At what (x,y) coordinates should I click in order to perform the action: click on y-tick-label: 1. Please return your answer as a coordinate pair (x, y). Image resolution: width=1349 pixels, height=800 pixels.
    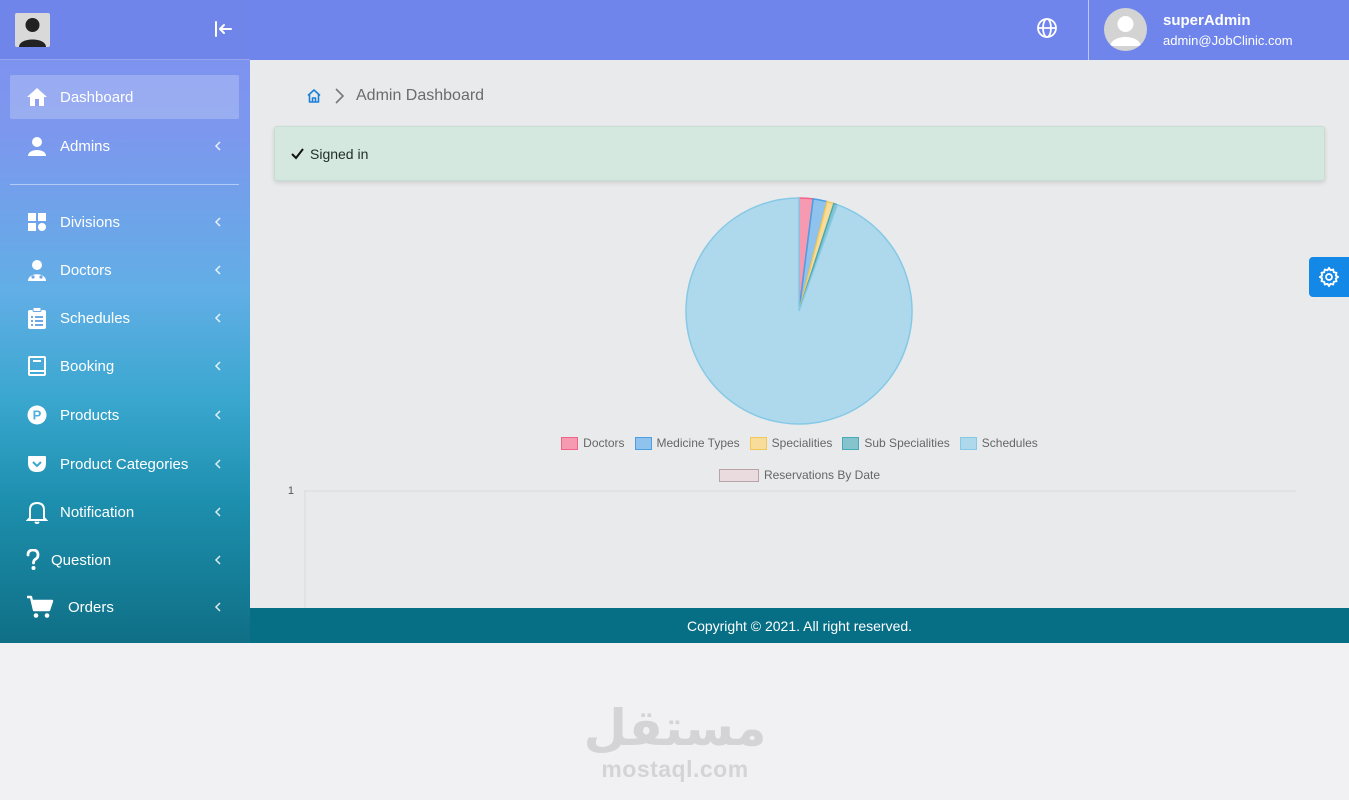
    Looking at the image, I should click on (291, 491).